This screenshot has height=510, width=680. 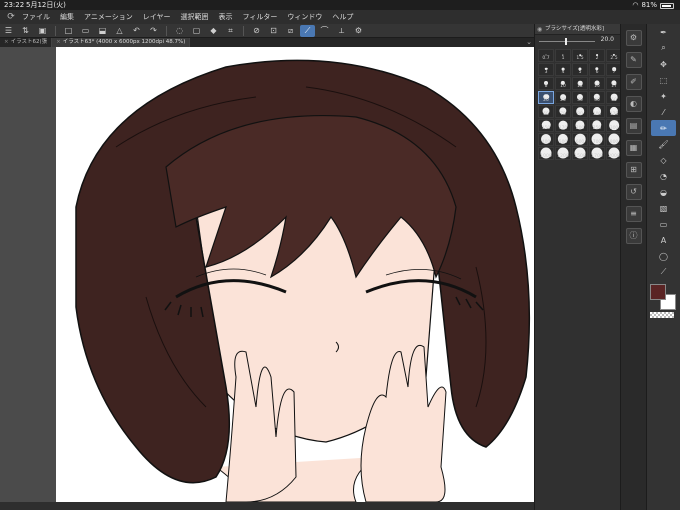 I want to click on open-icon: ▭, so click(x=85, y=31).